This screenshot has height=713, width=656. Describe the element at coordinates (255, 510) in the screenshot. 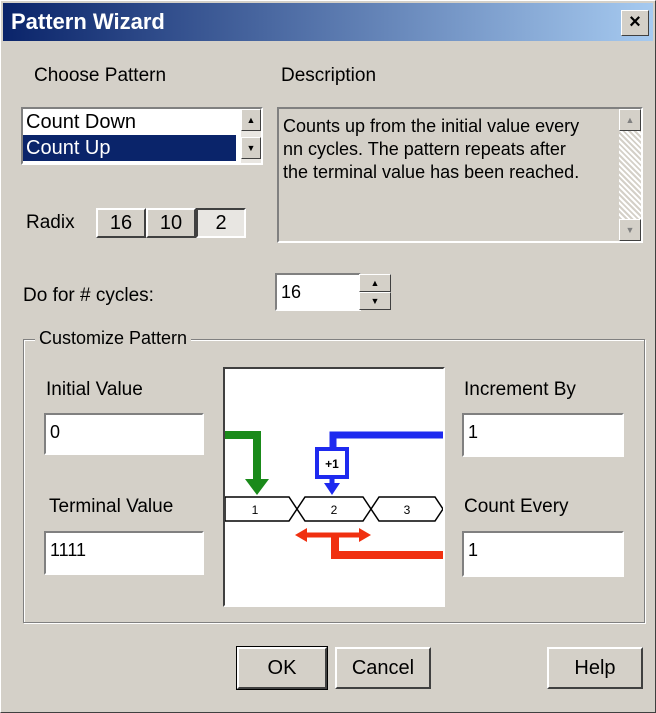

I see `timeline-cell-1-label: 1` at that location.